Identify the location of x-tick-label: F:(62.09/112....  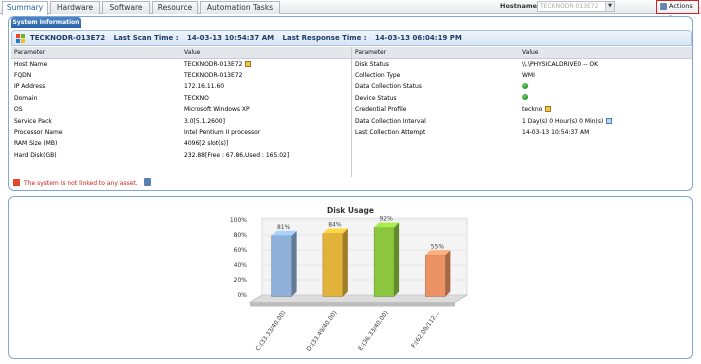
(425, 330).